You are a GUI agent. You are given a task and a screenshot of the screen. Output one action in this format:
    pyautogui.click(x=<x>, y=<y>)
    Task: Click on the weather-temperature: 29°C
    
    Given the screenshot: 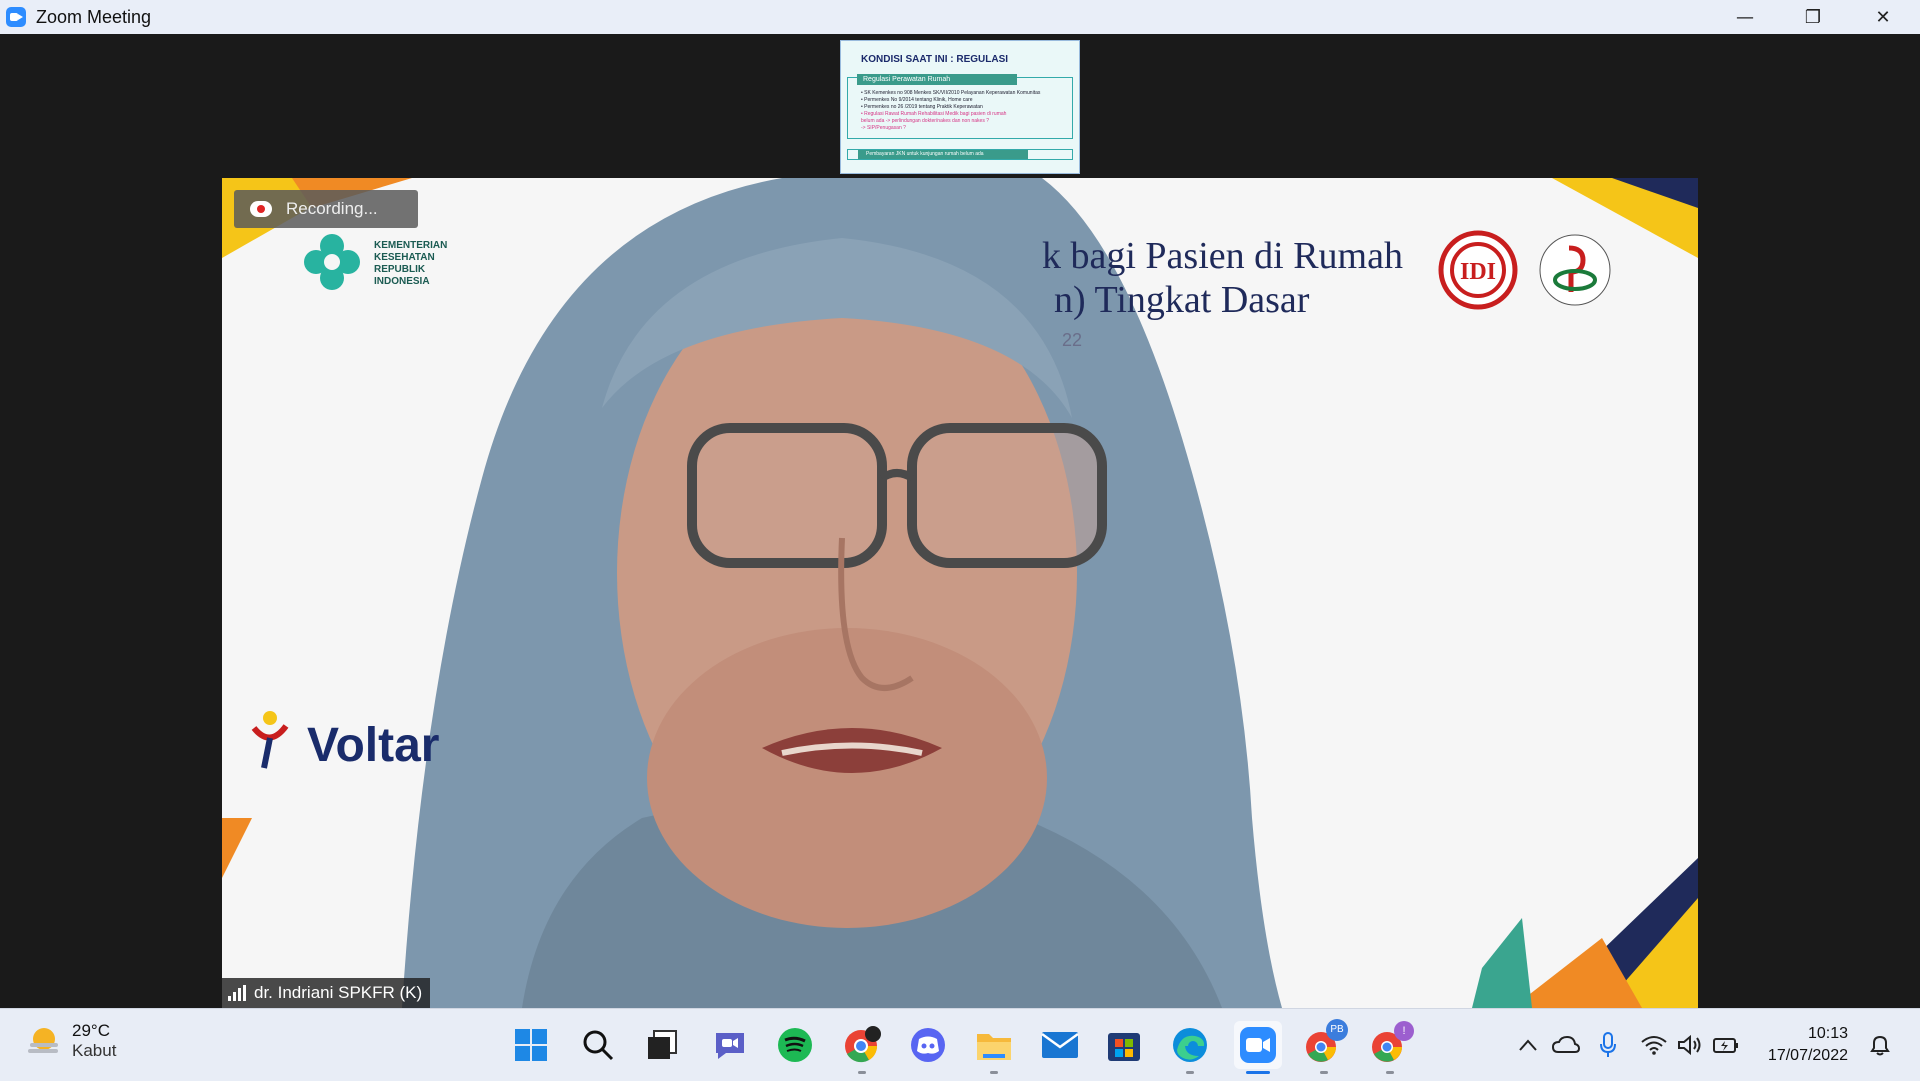 What is the action you would take?
    pyautogui.click(x=91, y=1030)
    